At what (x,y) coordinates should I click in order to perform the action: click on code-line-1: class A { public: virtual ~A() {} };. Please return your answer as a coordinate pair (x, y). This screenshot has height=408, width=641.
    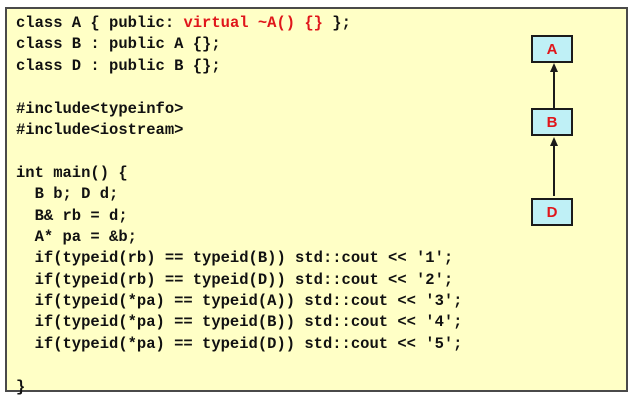
    Looking at the image, I should click on (239, 23).